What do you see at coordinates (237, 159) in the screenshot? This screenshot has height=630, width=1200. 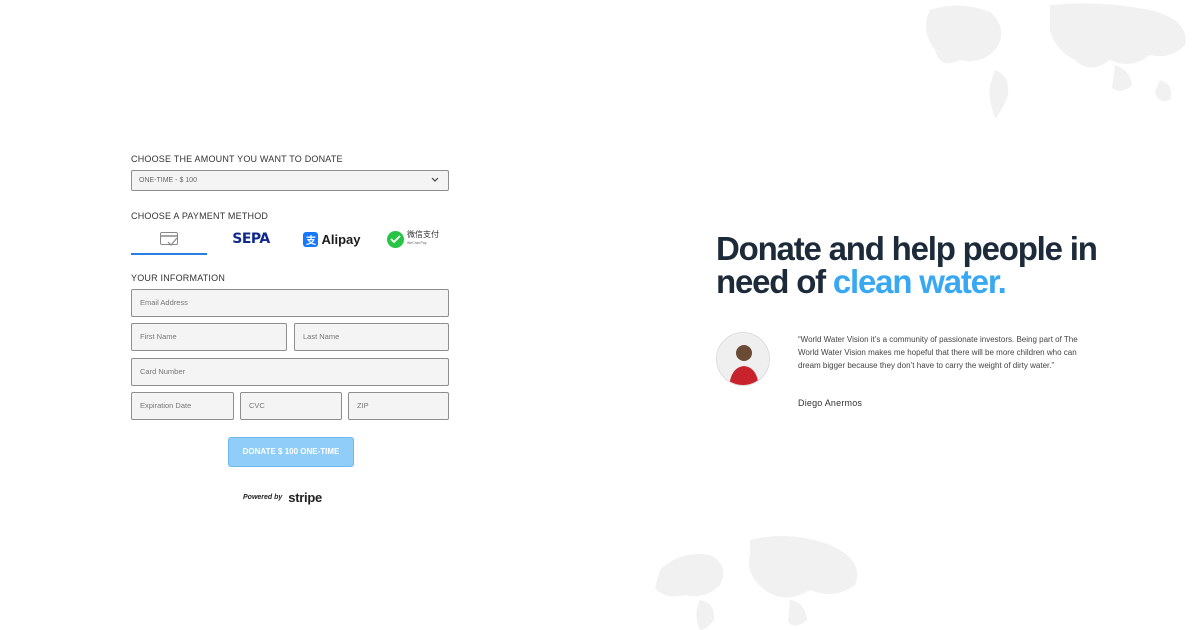 I see `amount-section-label: CHOOSE THE AMOUNT YOU WANT TO DONATE` at bounding box center [237, 159].